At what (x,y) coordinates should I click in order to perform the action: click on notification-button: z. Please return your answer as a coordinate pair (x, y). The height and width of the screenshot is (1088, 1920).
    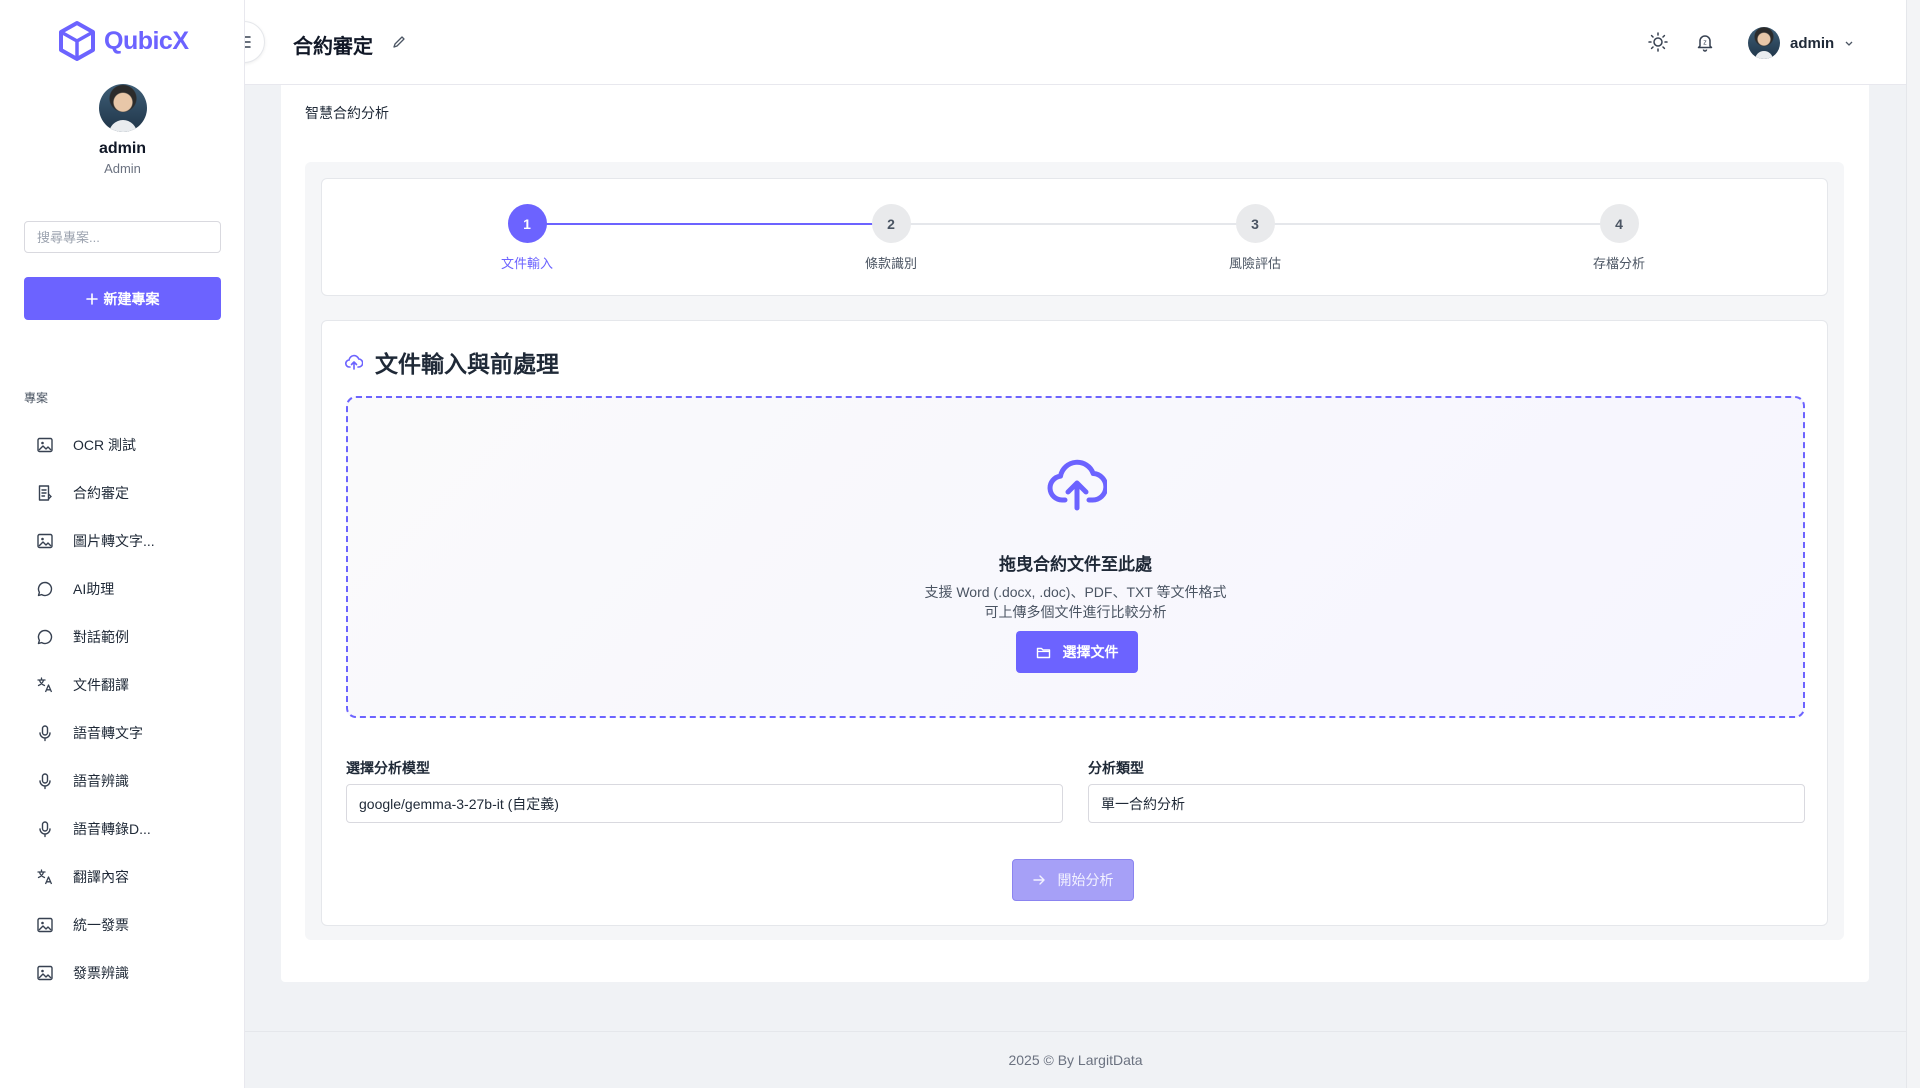
    Looking at the image, I should click on (1705, 42).